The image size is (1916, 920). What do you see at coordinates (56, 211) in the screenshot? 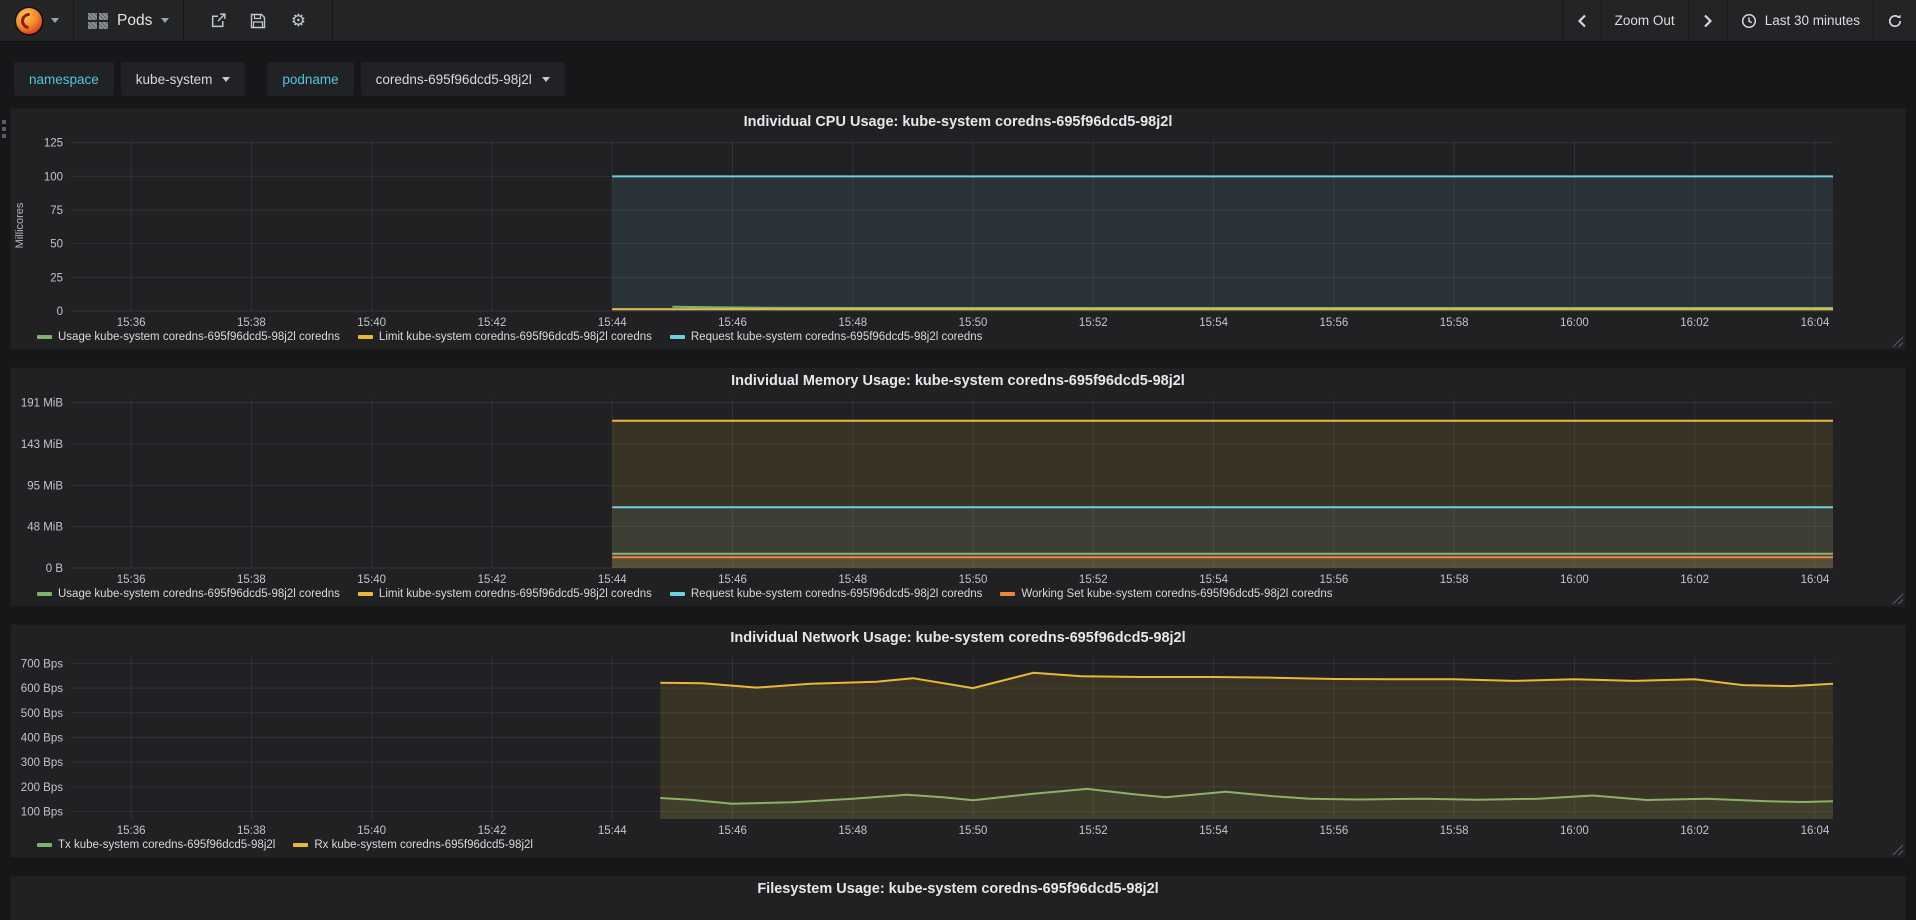
I see `svg-text: 75` at bounding box center [56, 211].